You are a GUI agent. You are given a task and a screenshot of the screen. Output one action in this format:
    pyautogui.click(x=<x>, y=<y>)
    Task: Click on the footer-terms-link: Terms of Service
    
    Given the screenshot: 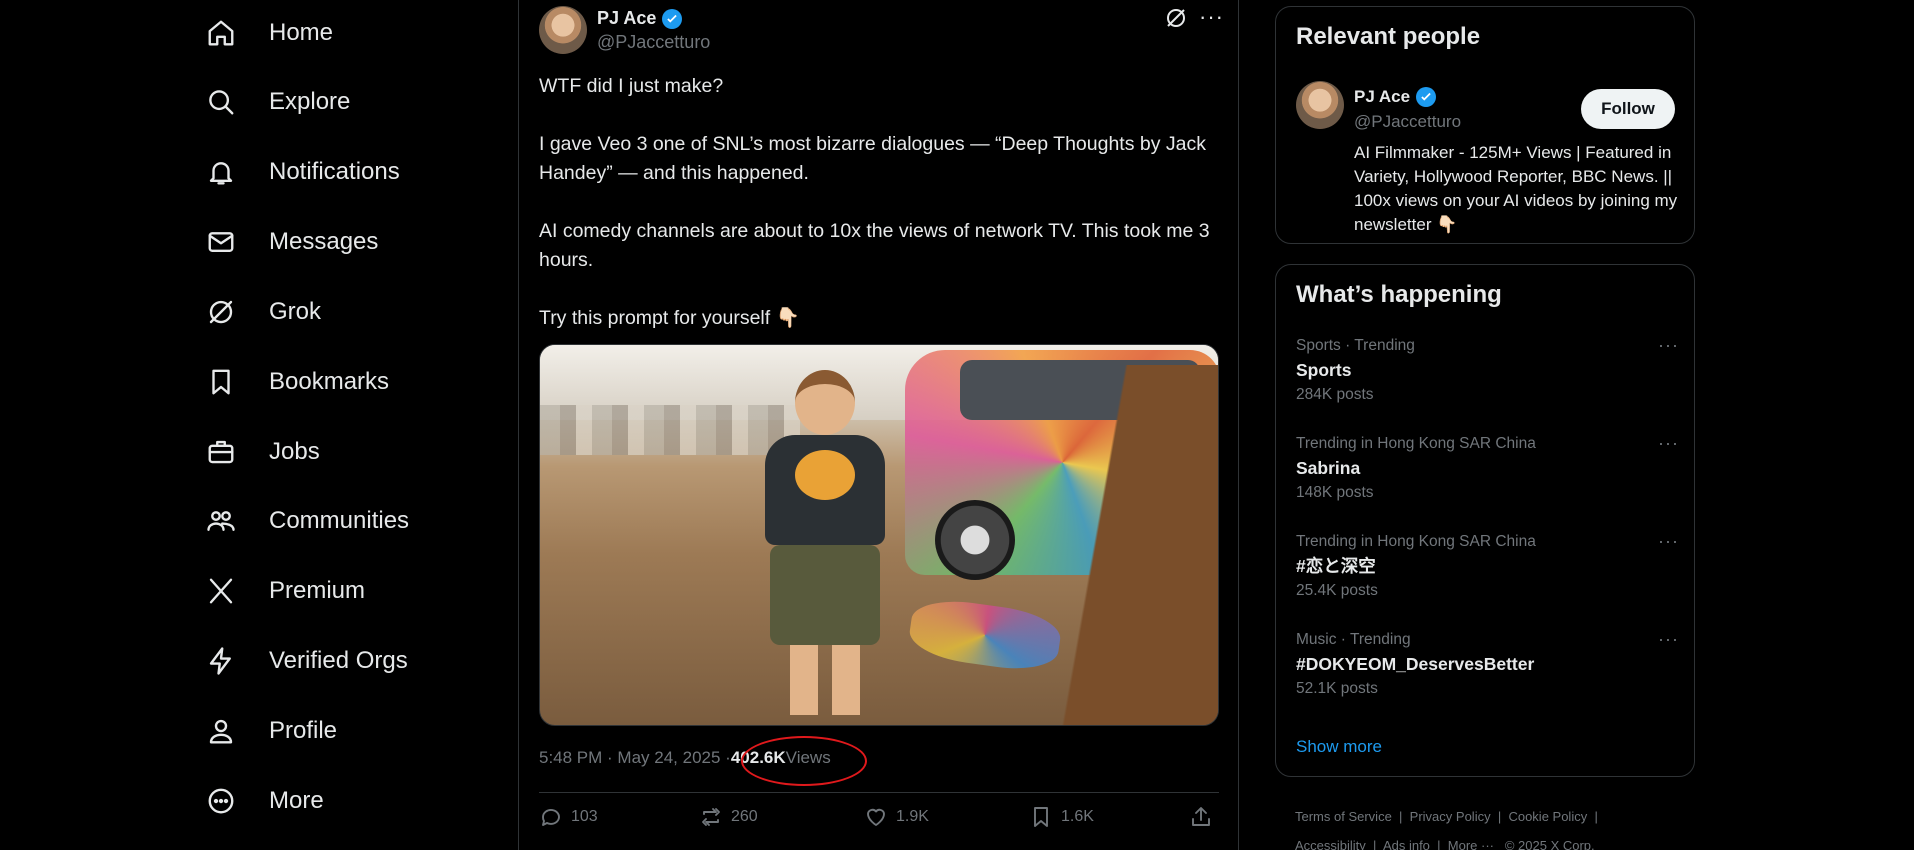 What is the action you would take?
    pyautogui.click(x=1343, y=816)
    